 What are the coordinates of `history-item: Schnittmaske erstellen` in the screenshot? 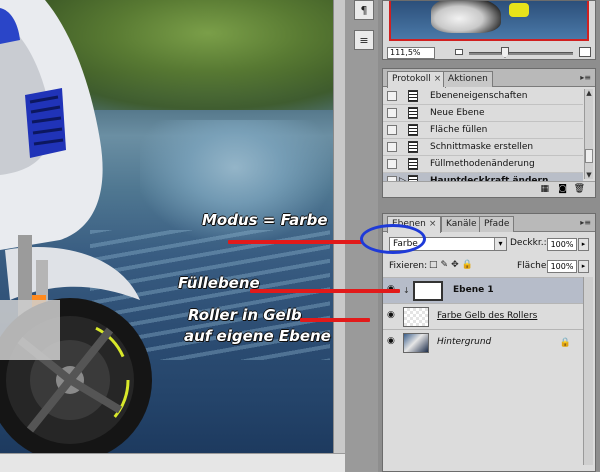 It's located at (483, 147).